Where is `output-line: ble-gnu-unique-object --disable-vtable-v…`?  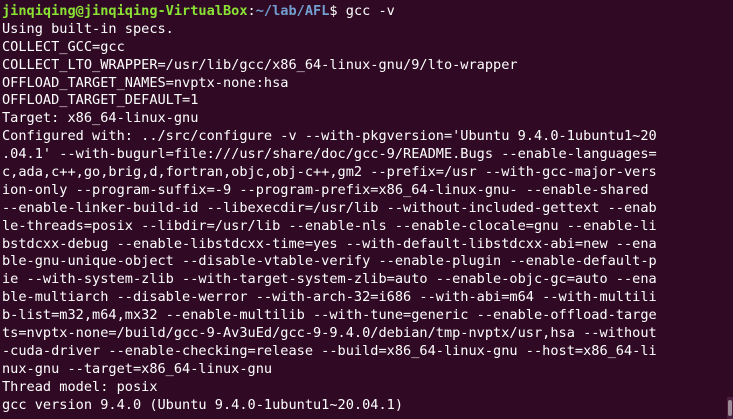 output-line: ble-gnu-unique-object --disable-vtable-v… is located at coordinates (329, 261).